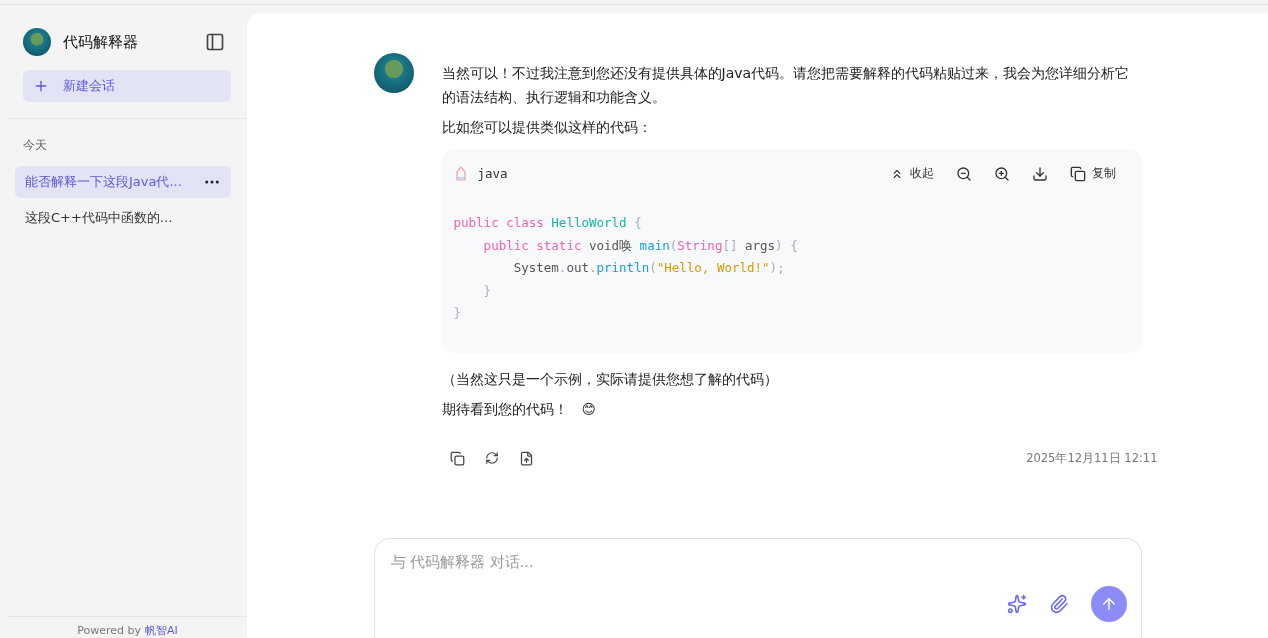  What do you see at coordinates (786, 85) in the screenshot?
I see `message-paragraph: 当然可以！不过我注意到您还没有提供具体的Java代码。请您把需要解释的代码粘贴过来，我会为您详细分析它的语法结构、执行逻辑和功能含义。` at bounding box center [786, 85].